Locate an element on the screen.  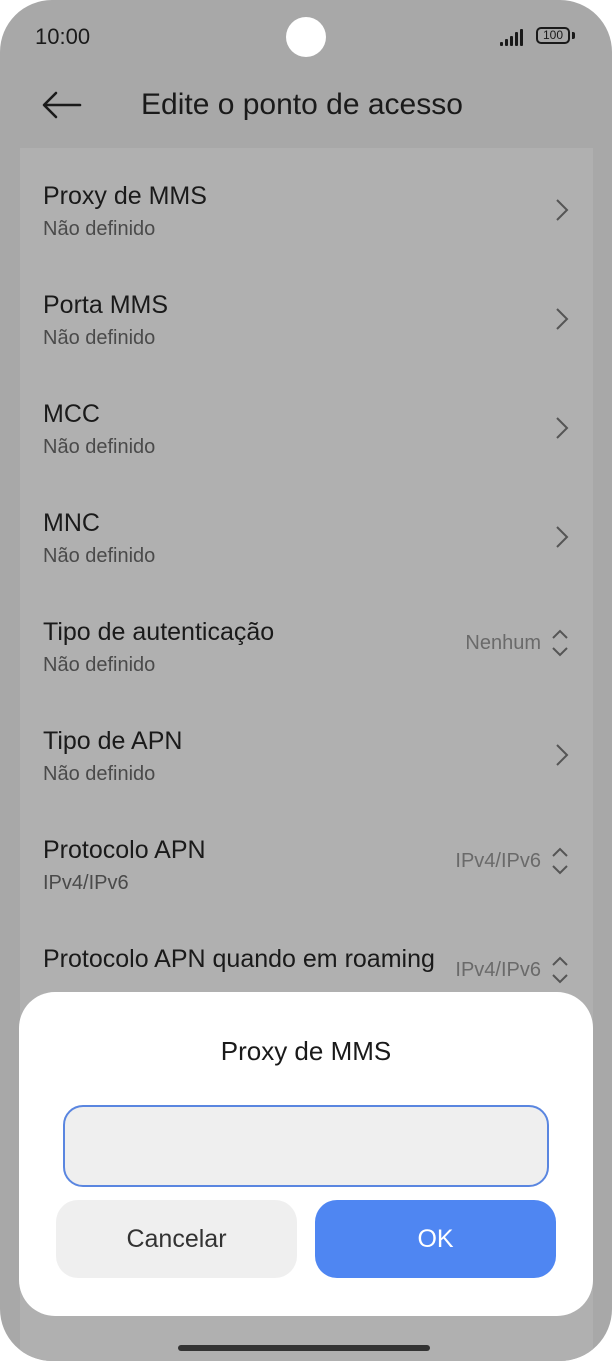
battery-icon: 100 is located at coordinates (553, 35).